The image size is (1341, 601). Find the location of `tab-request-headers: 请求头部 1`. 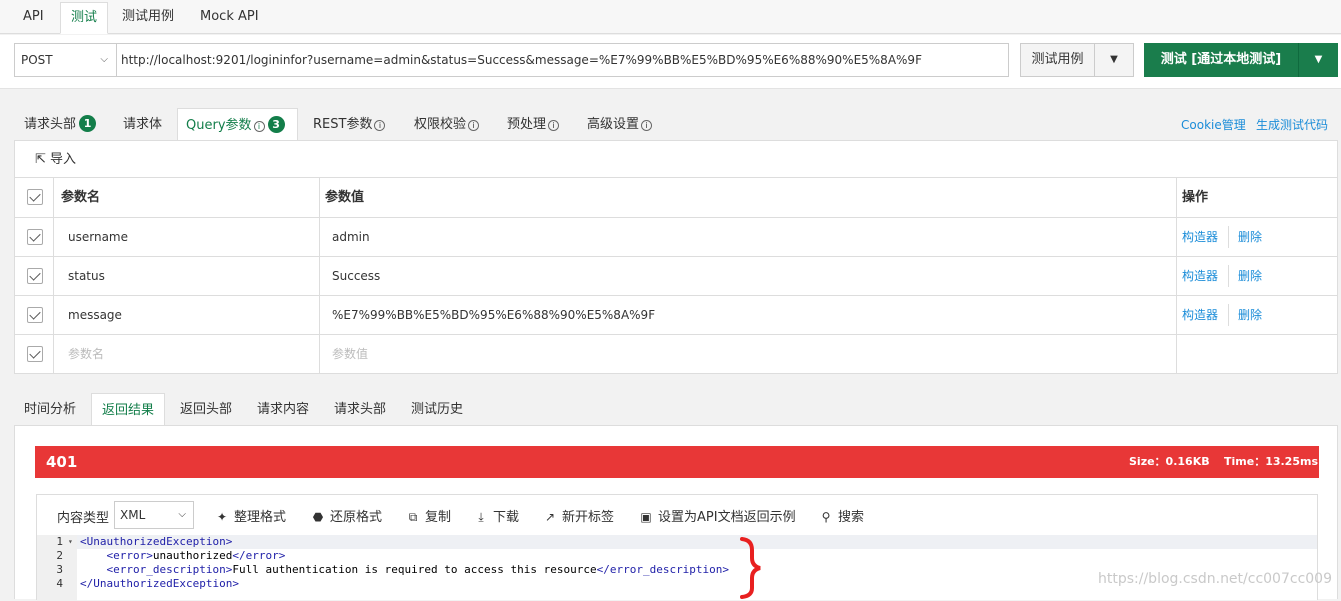

tab-request-headers: 请求头部 1 is located at coordinates (60, 124).